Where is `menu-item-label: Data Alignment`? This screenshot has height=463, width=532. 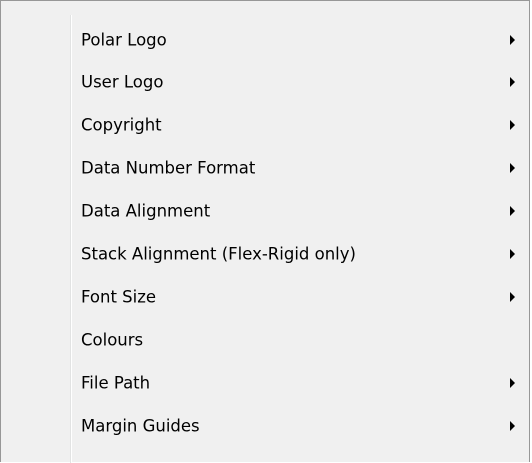 menu-item-label: Data Alignment is located at coordinates (146, 211).